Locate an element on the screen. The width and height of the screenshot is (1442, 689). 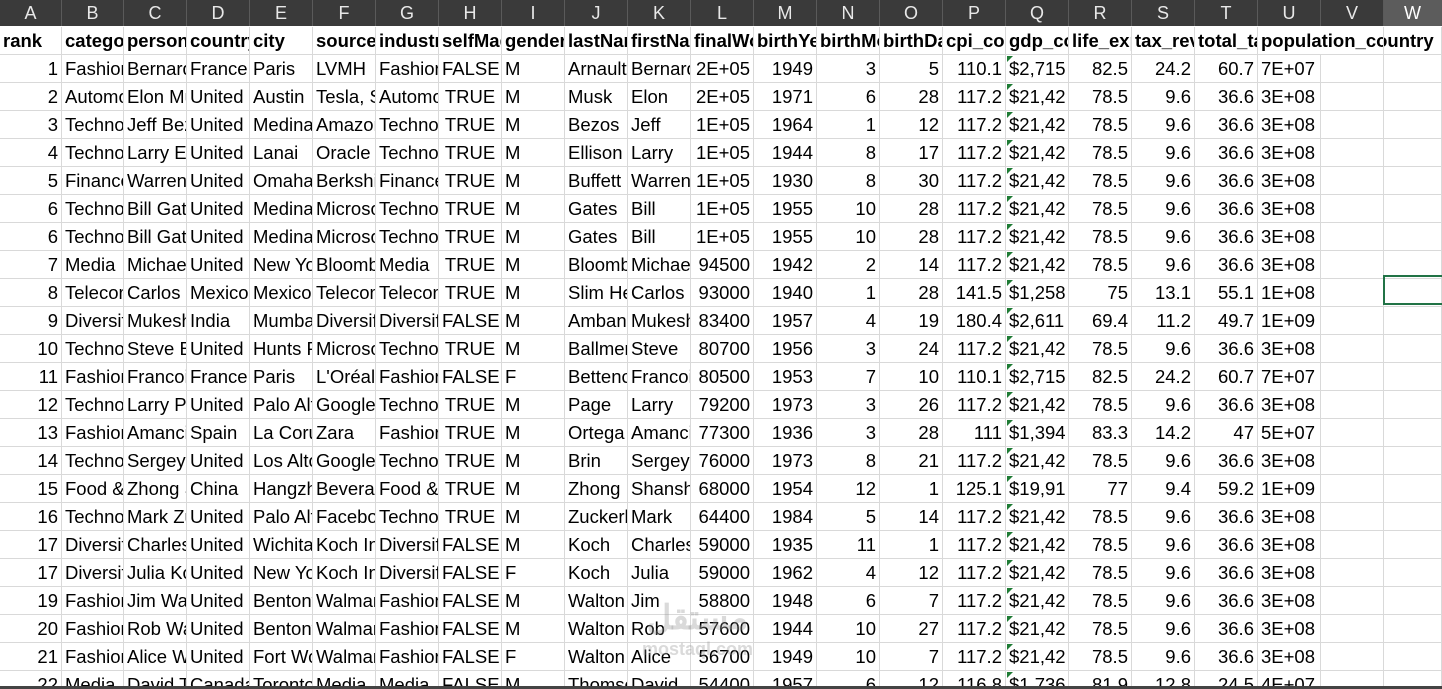
table-cell: 1973 is located at coordinates (785, 405).